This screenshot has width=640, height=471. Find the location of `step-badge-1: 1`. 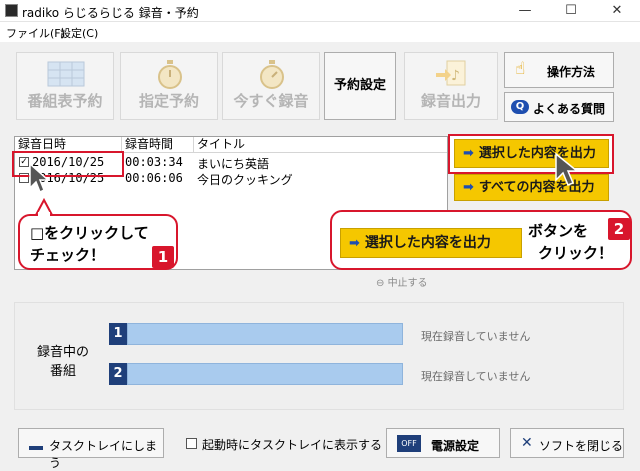

step-badge-1: 1 is located at coordinates (163, 257).